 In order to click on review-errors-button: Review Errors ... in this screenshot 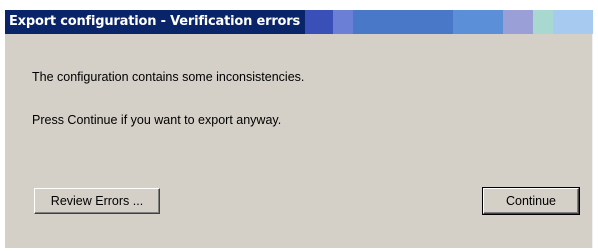, I will do `click(97, 201)`.